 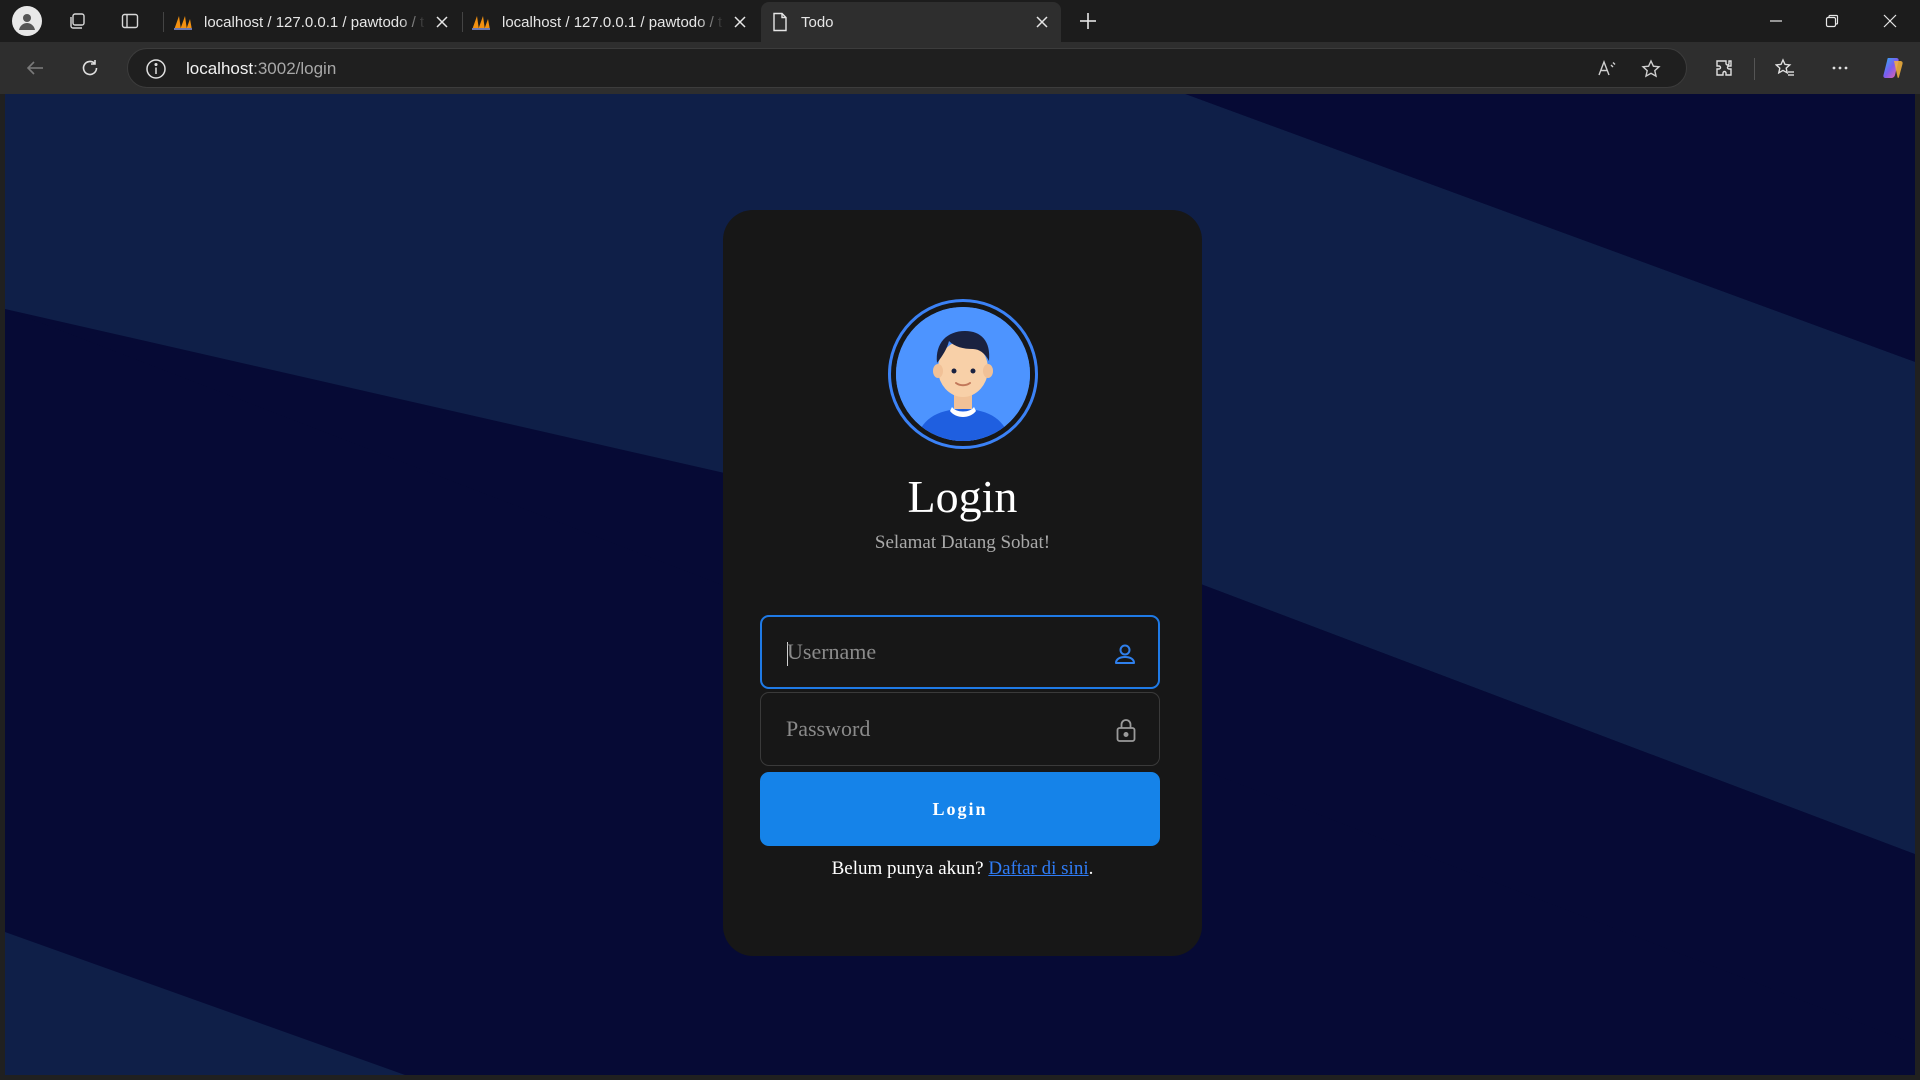 What do you see at coordinates (817, 22) in the screenshot?
I see `tab-title: Todo` at bounding box center [817, 22].